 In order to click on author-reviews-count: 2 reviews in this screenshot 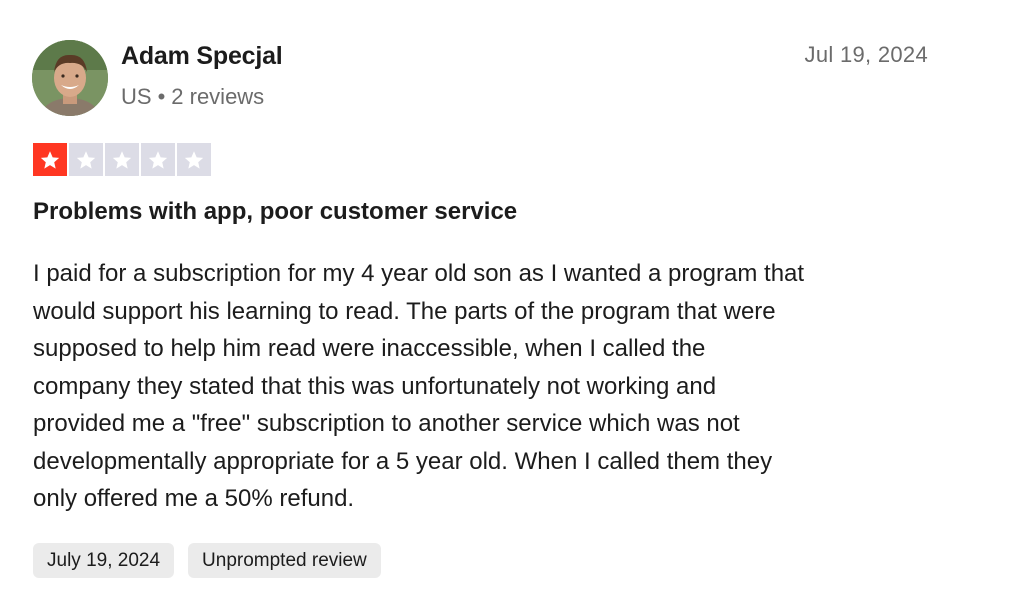, I will do `click(217, 96)`.